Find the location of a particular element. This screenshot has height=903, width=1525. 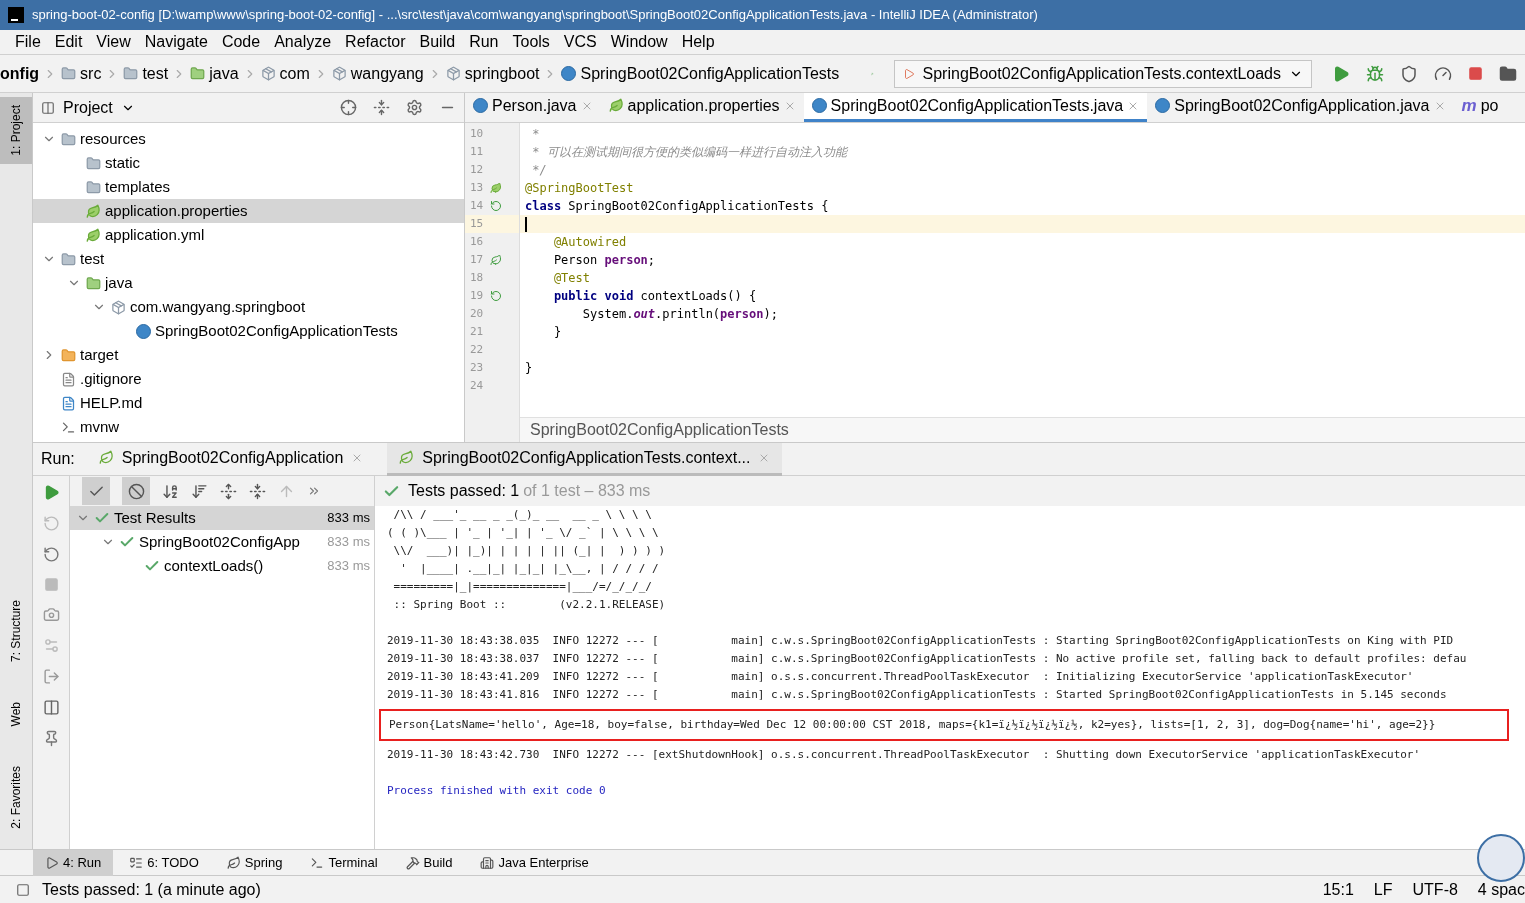

editor-tab: Person.java is located at coordinates (533, 107).